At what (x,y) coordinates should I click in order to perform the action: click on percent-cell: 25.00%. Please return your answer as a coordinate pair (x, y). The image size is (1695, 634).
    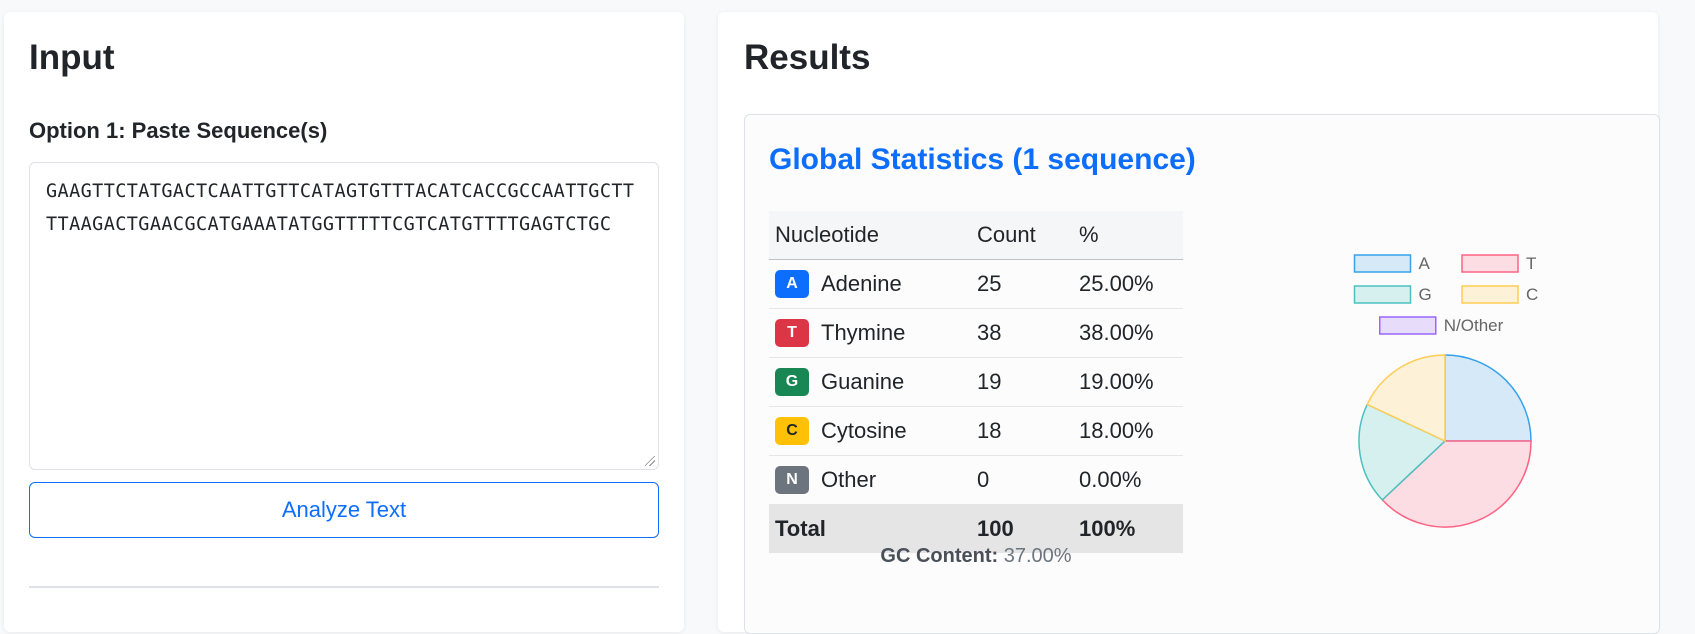
    Looking at the image, I should click on (1128, 284).